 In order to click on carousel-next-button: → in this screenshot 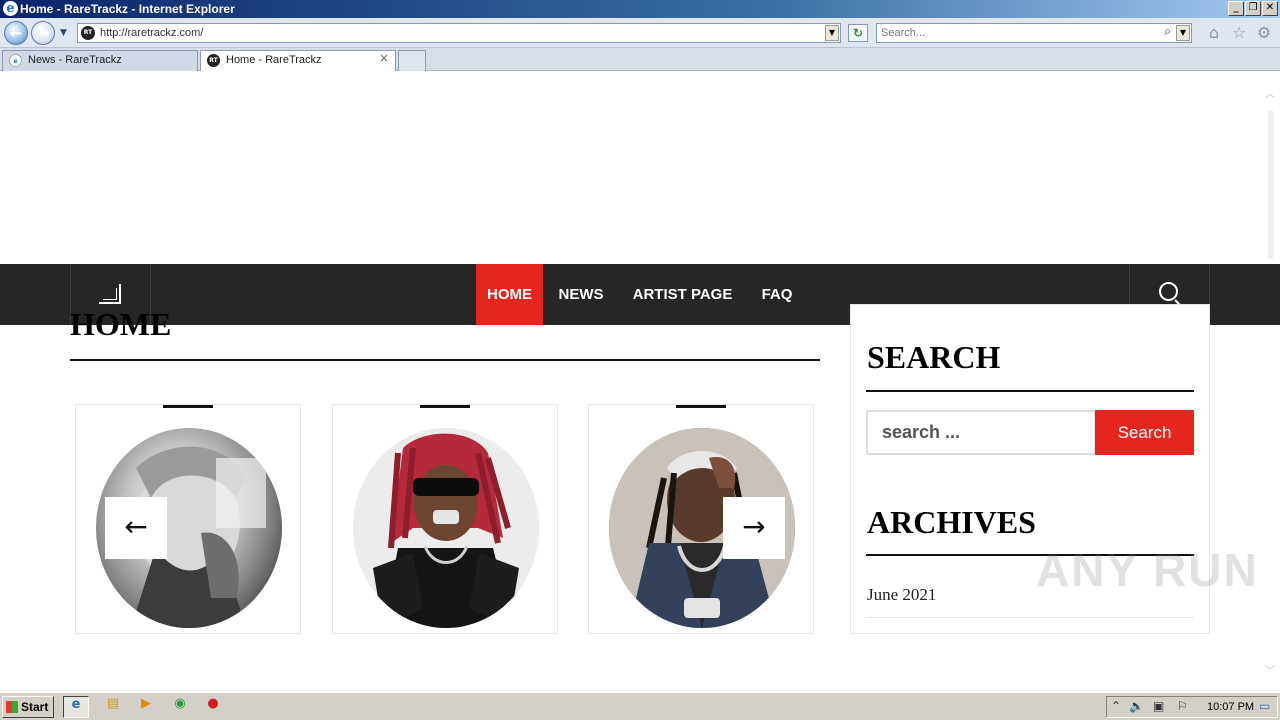, I will do `click(754, 528)`.